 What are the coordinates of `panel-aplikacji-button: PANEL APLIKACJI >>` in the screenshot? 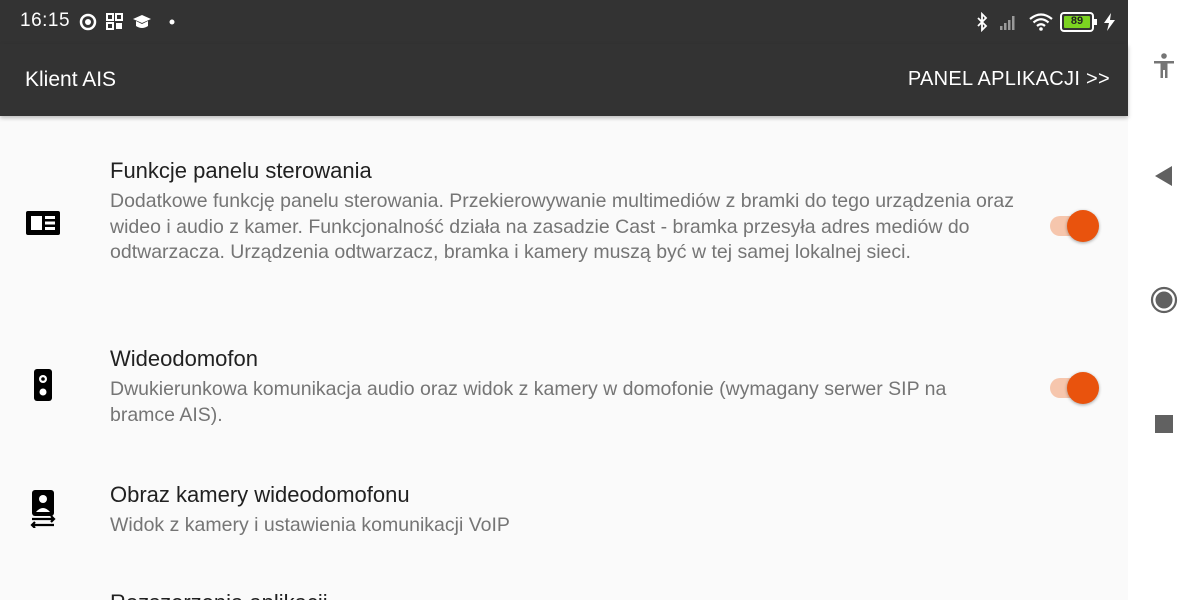 It's located at (1009, 79).